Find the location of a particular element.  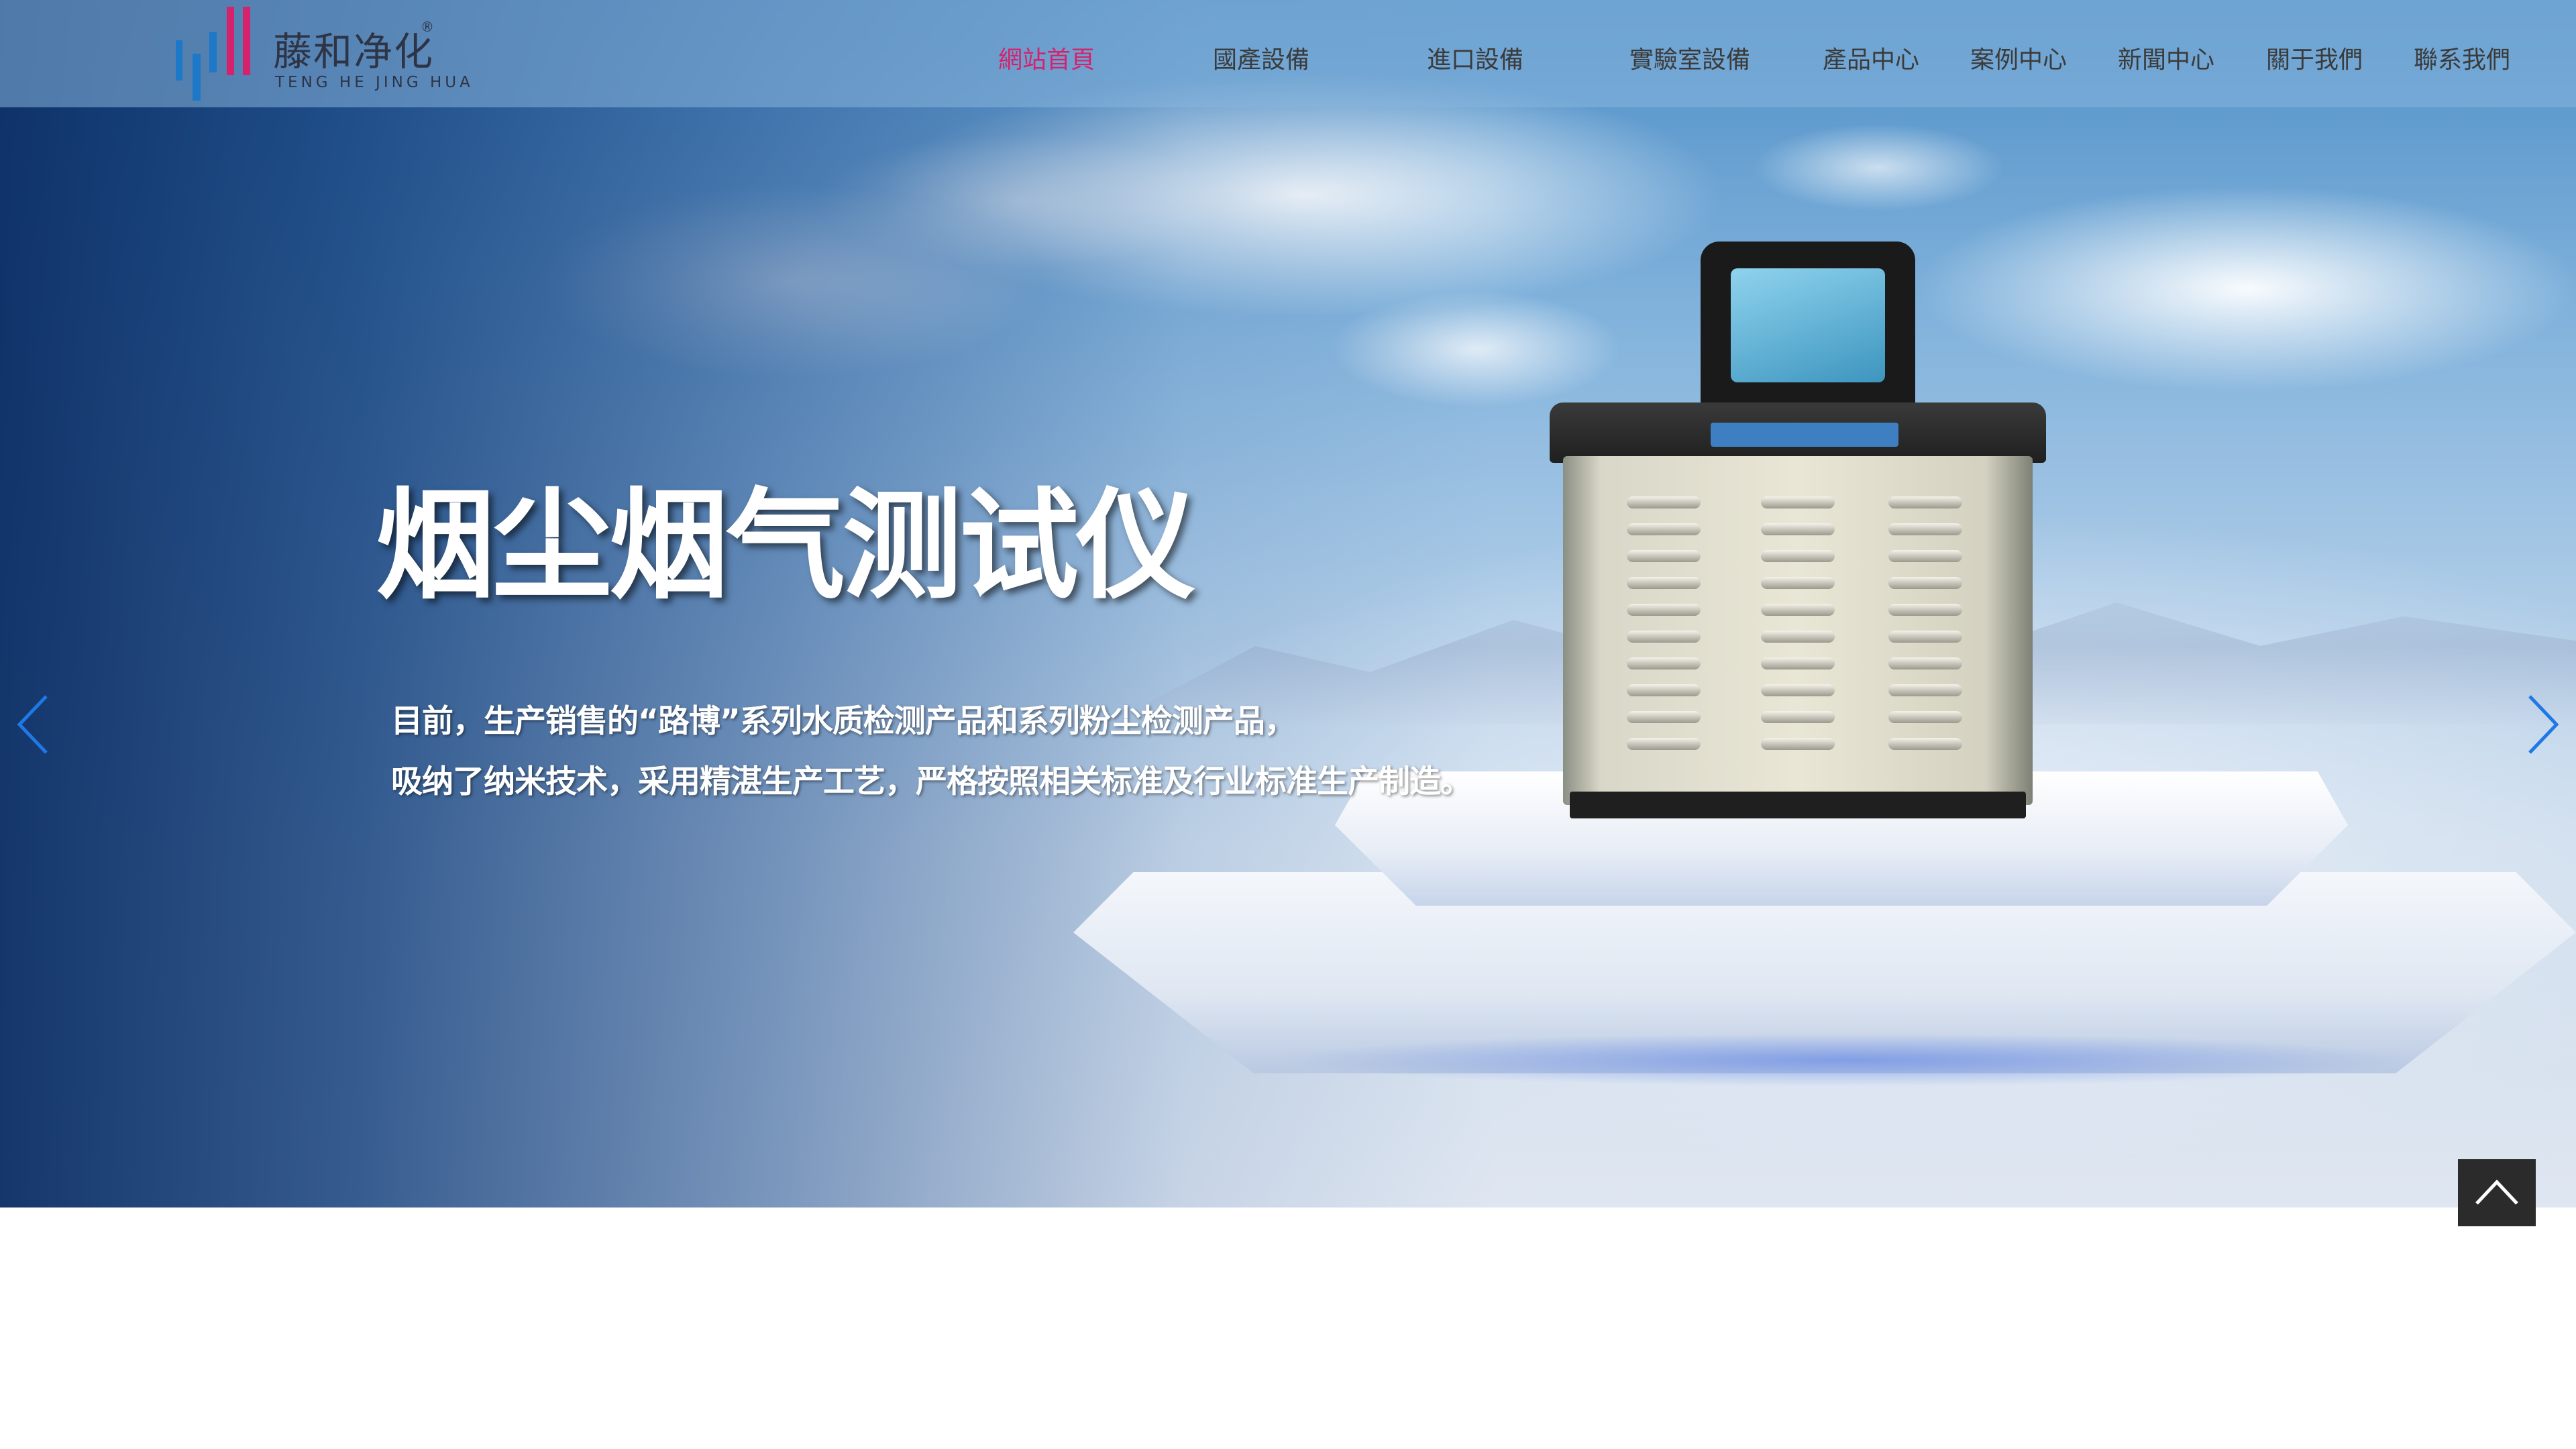

nav-item-contact: 聯系我們 is located at coordinates (2462, 57).